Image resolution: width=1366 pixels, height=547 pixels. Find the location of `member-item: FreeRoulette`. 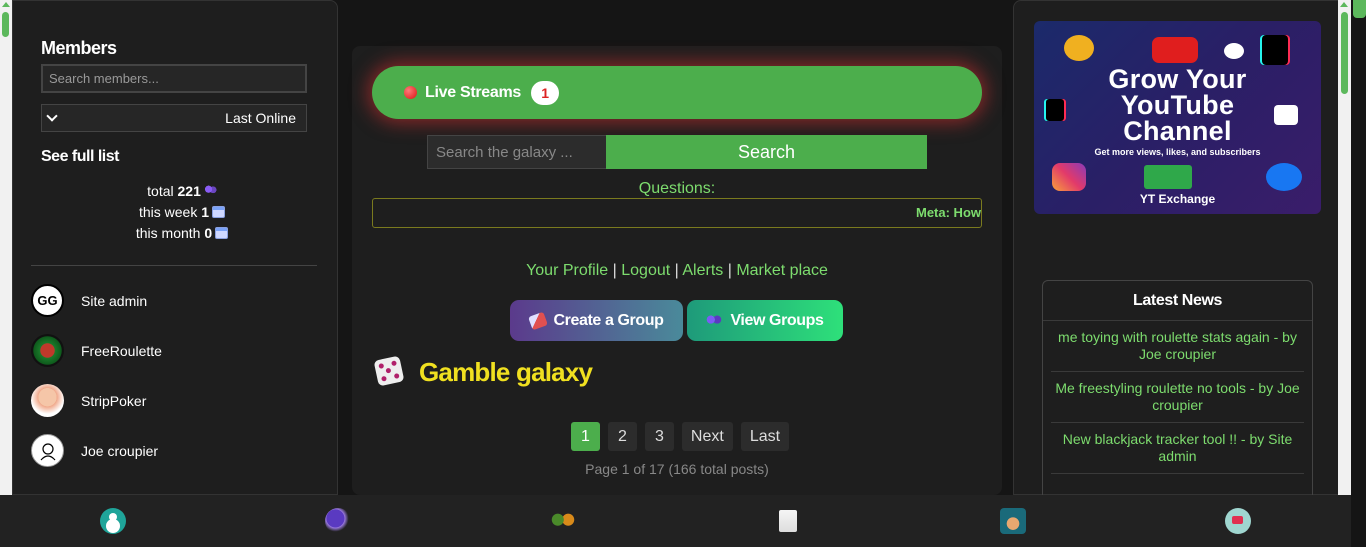

member-item: FreeRoulette is located at coordinates (96, 350).